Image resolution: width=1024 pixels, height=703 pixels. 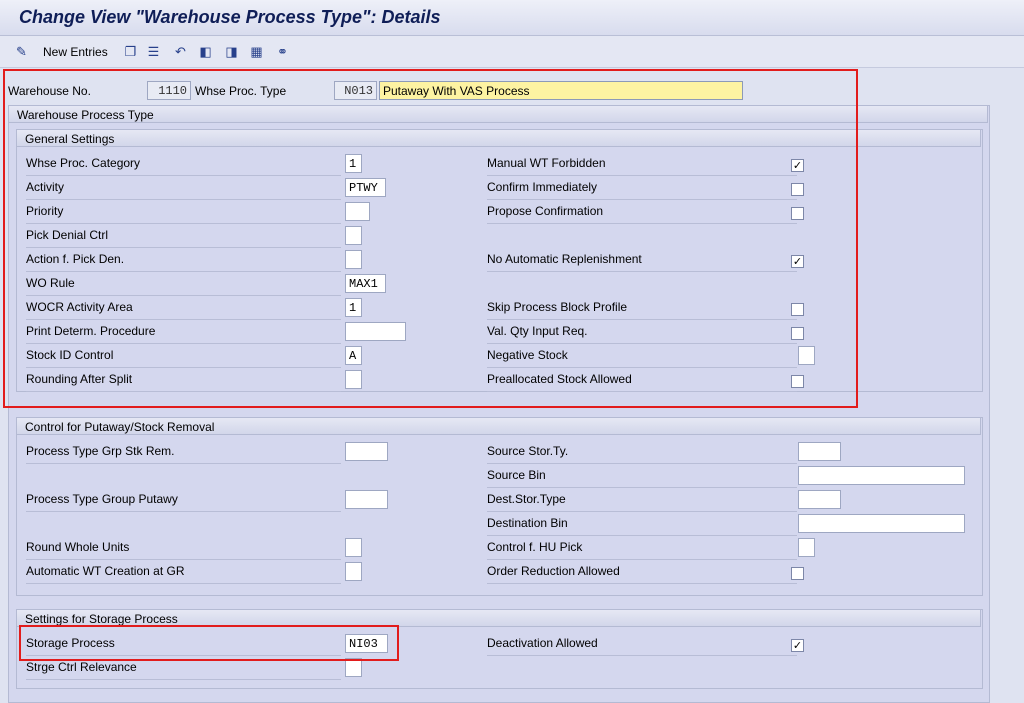 What do you see at coordinates (498, 426) in the screenshot?
I see `putaway-control-title: Control for Putaway/Stock Removal` at bounding box center [498, 426].